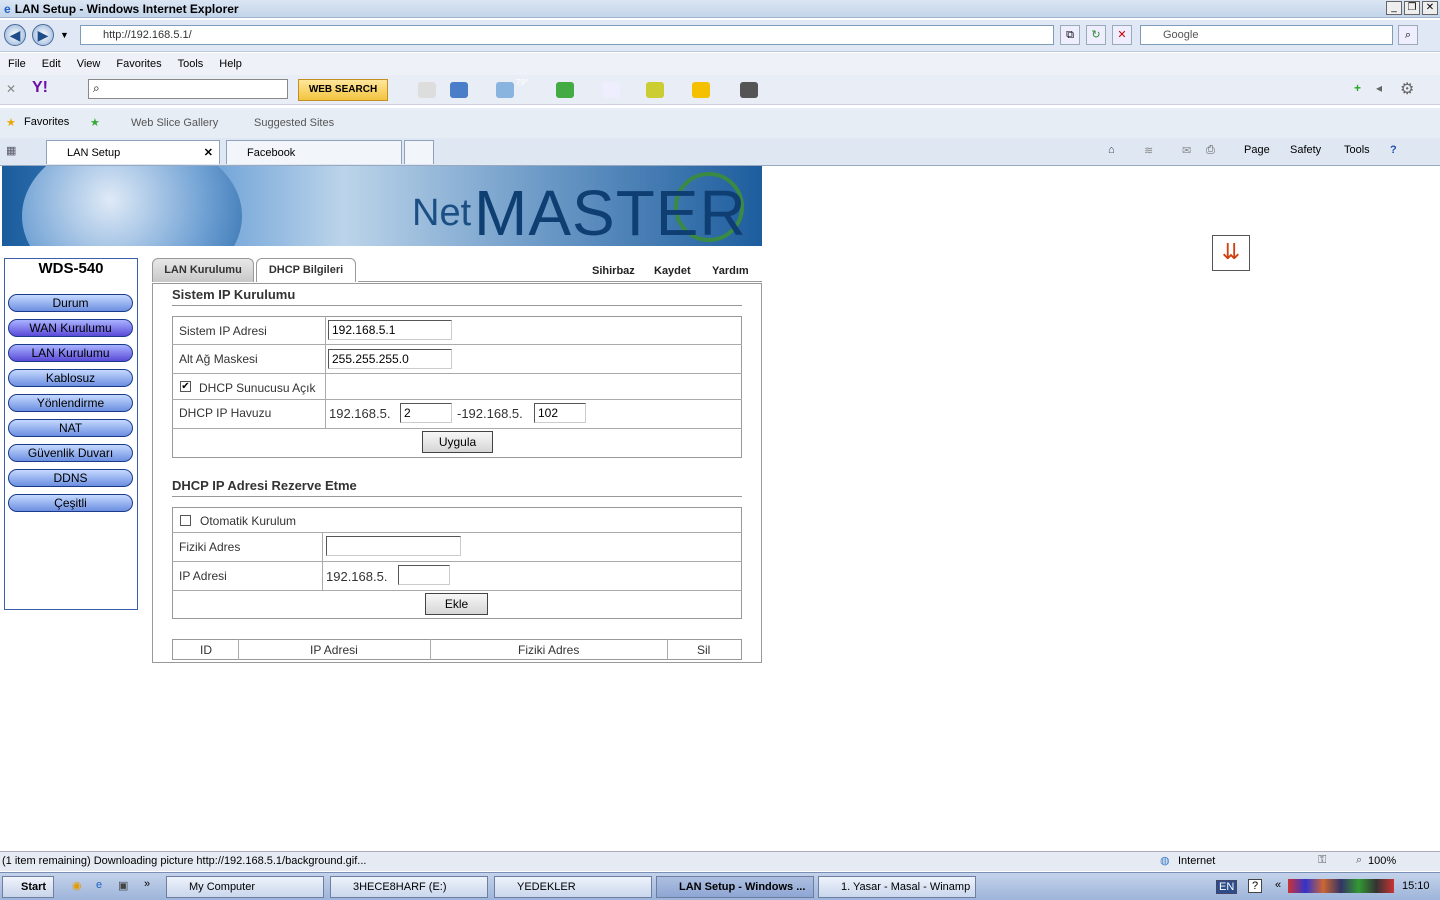  Describe the element at coordinates (1394, 8) in the screenshot. I see `minimize-button: _` at that location.